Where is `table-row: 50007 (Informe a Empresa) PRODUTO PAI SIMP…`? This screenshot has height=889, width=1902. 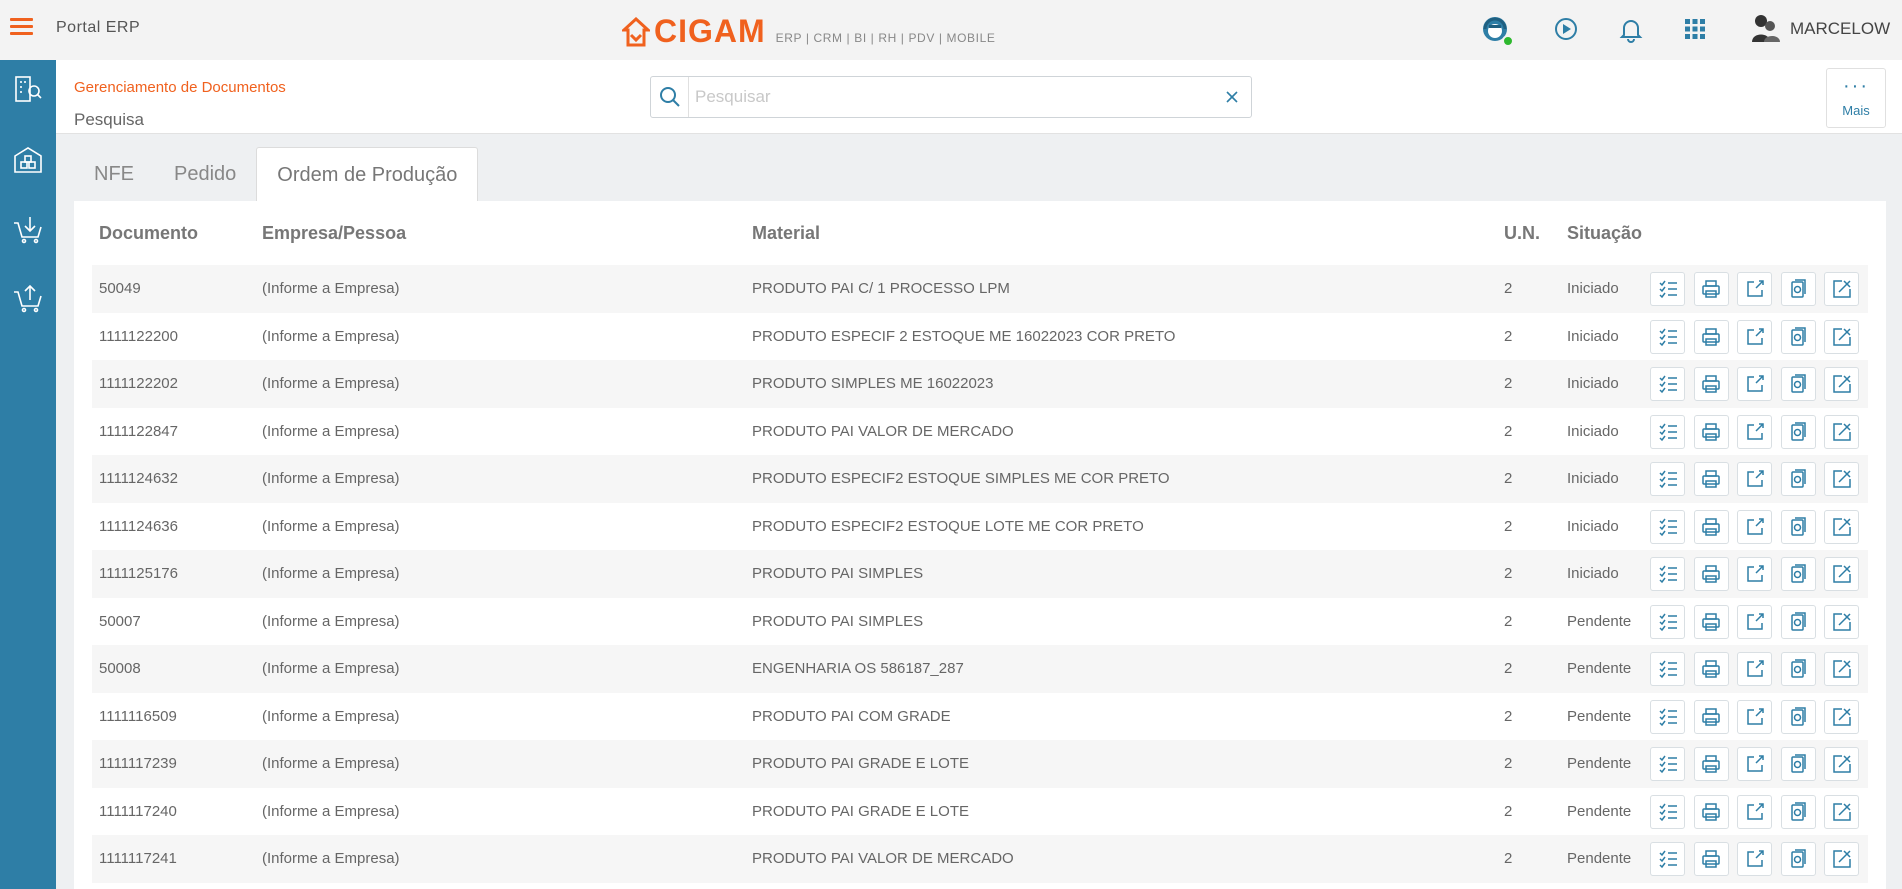
table-row: 50007 (Informe a Empresa) PRODUTO PAI SIMP… is located at coordinates (980, 622).